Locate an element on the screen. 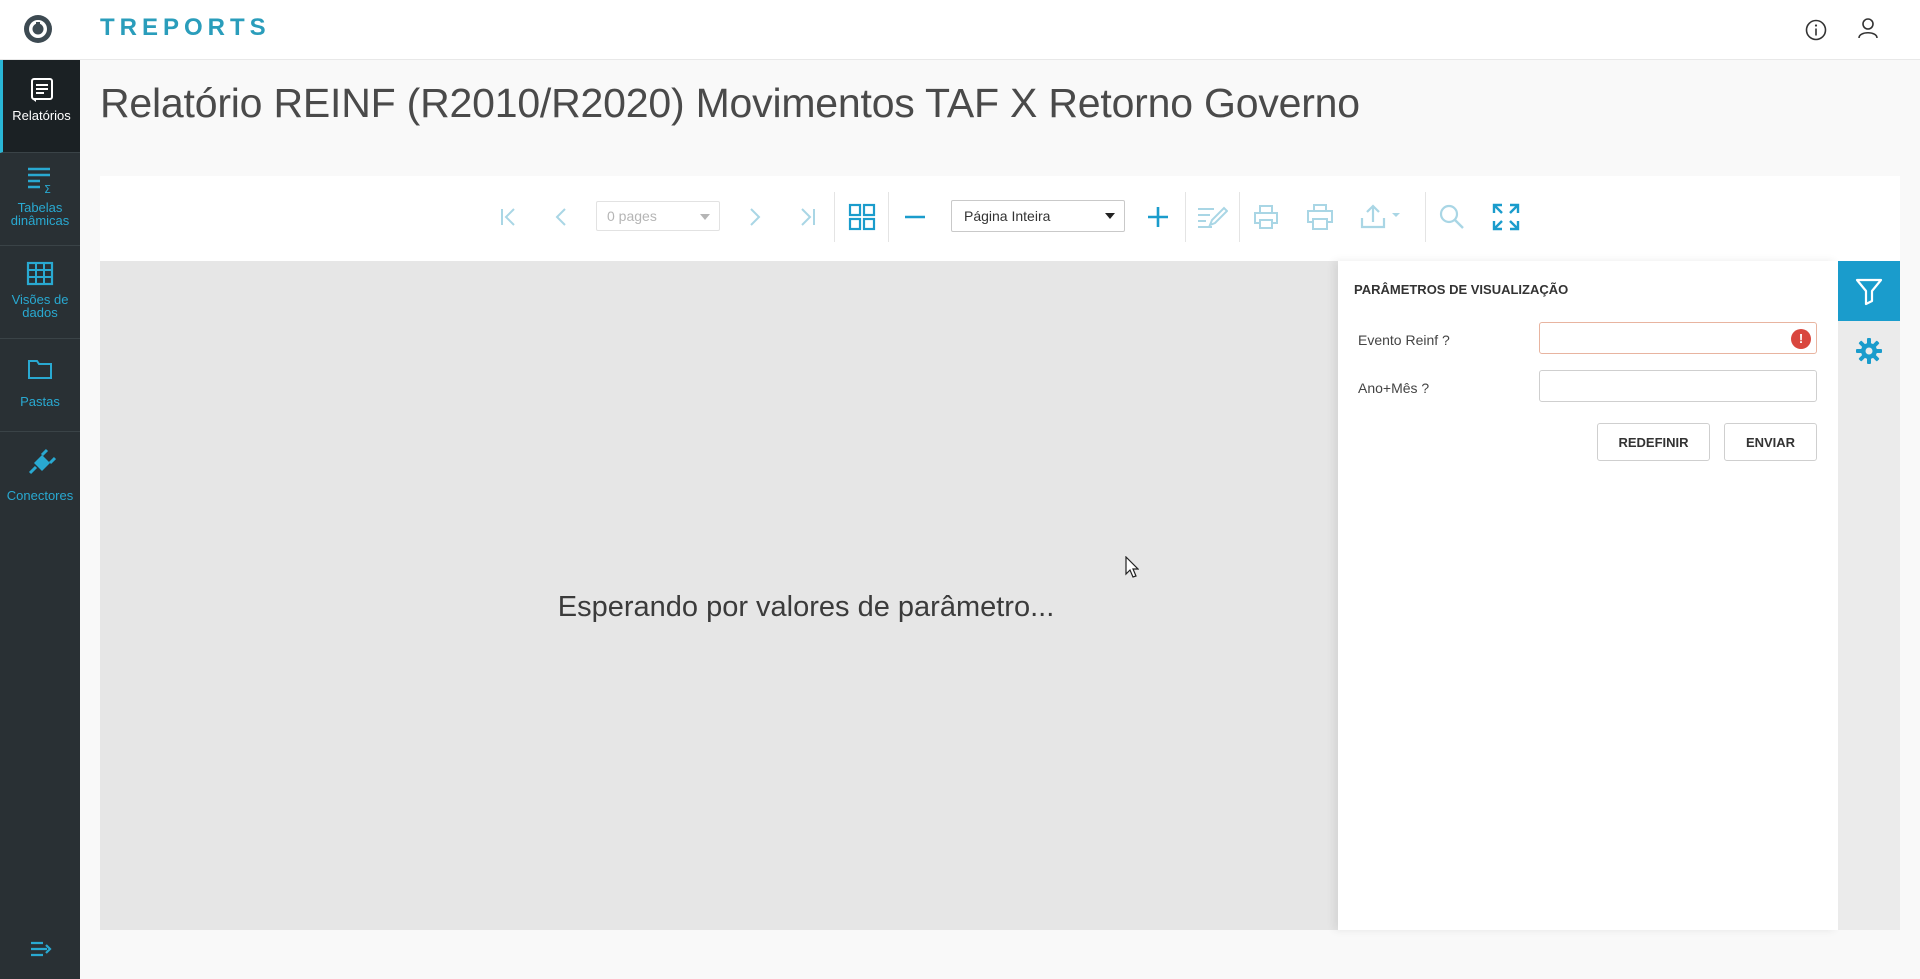  previous-page-button is located at coordinates (562, 217).